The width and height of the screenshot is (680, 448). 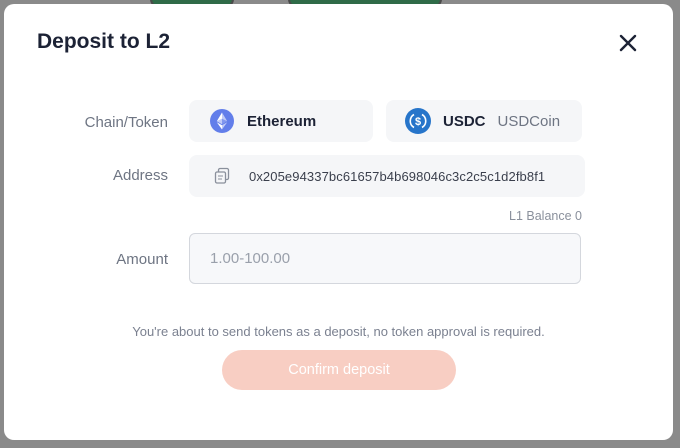 I want to click on ethereum-icon, so click(x=222, y=121).